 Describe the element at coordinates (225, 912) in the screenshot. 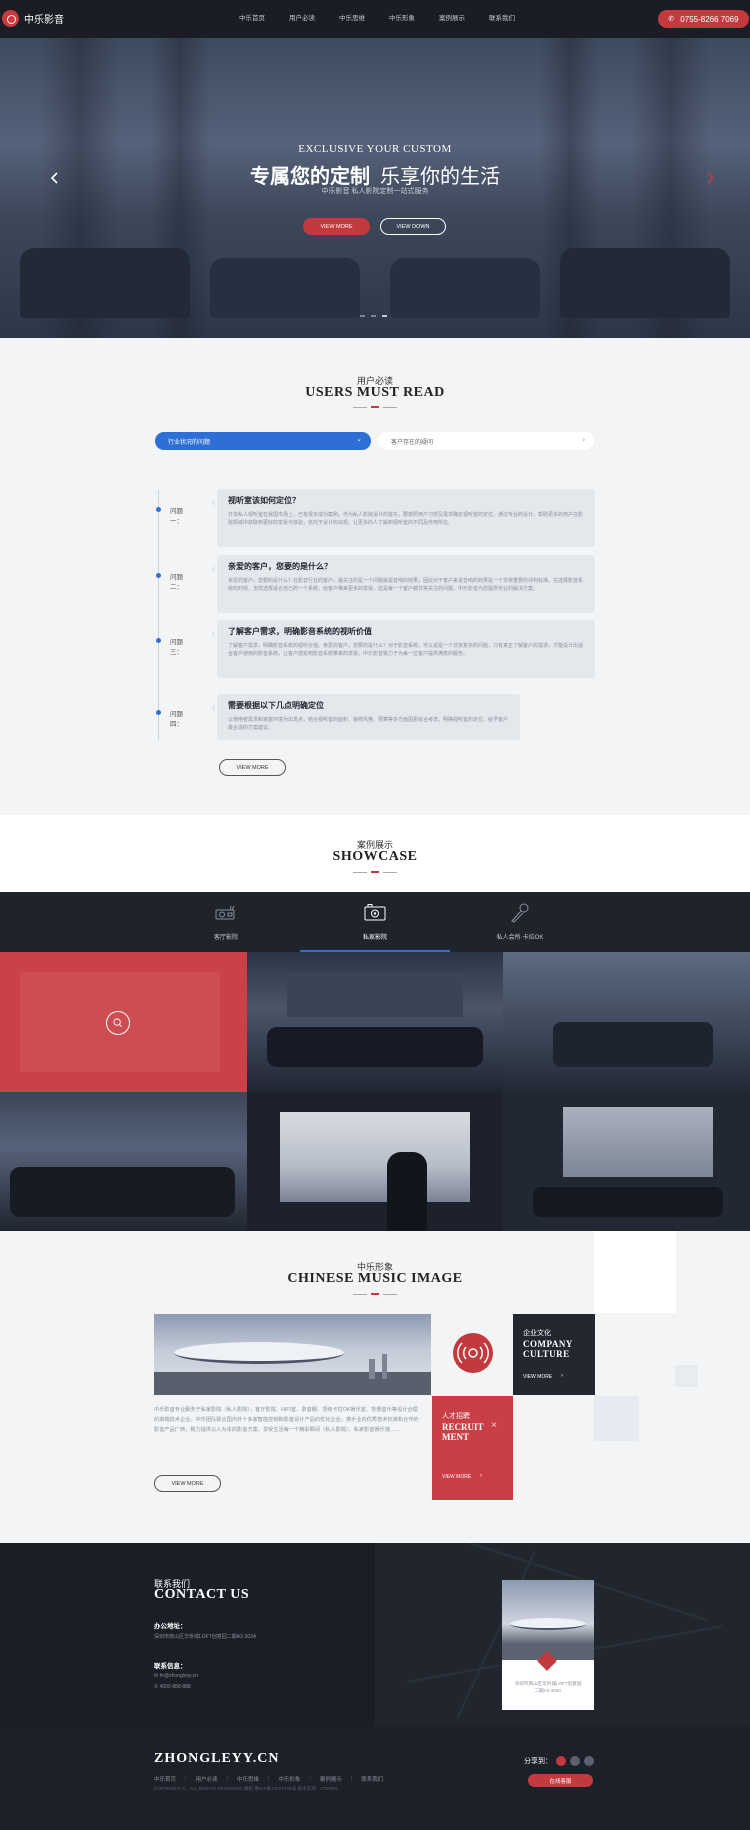

I see `projector-icon` at that location.